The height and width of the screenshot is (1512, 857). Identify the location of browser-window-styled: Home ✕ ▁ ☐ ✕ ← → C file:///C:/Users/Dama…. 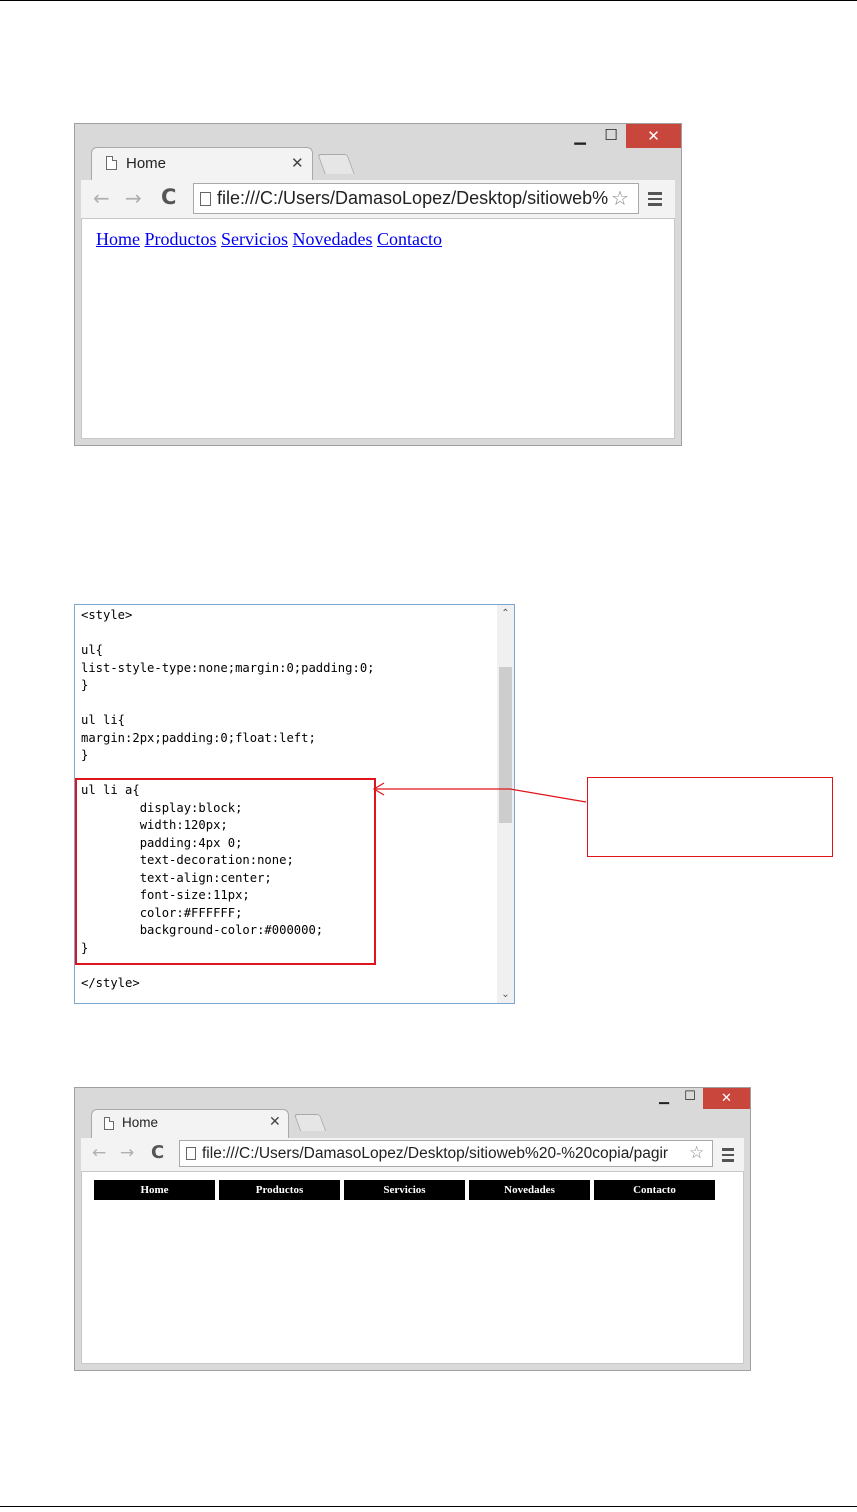
(412, 1229).